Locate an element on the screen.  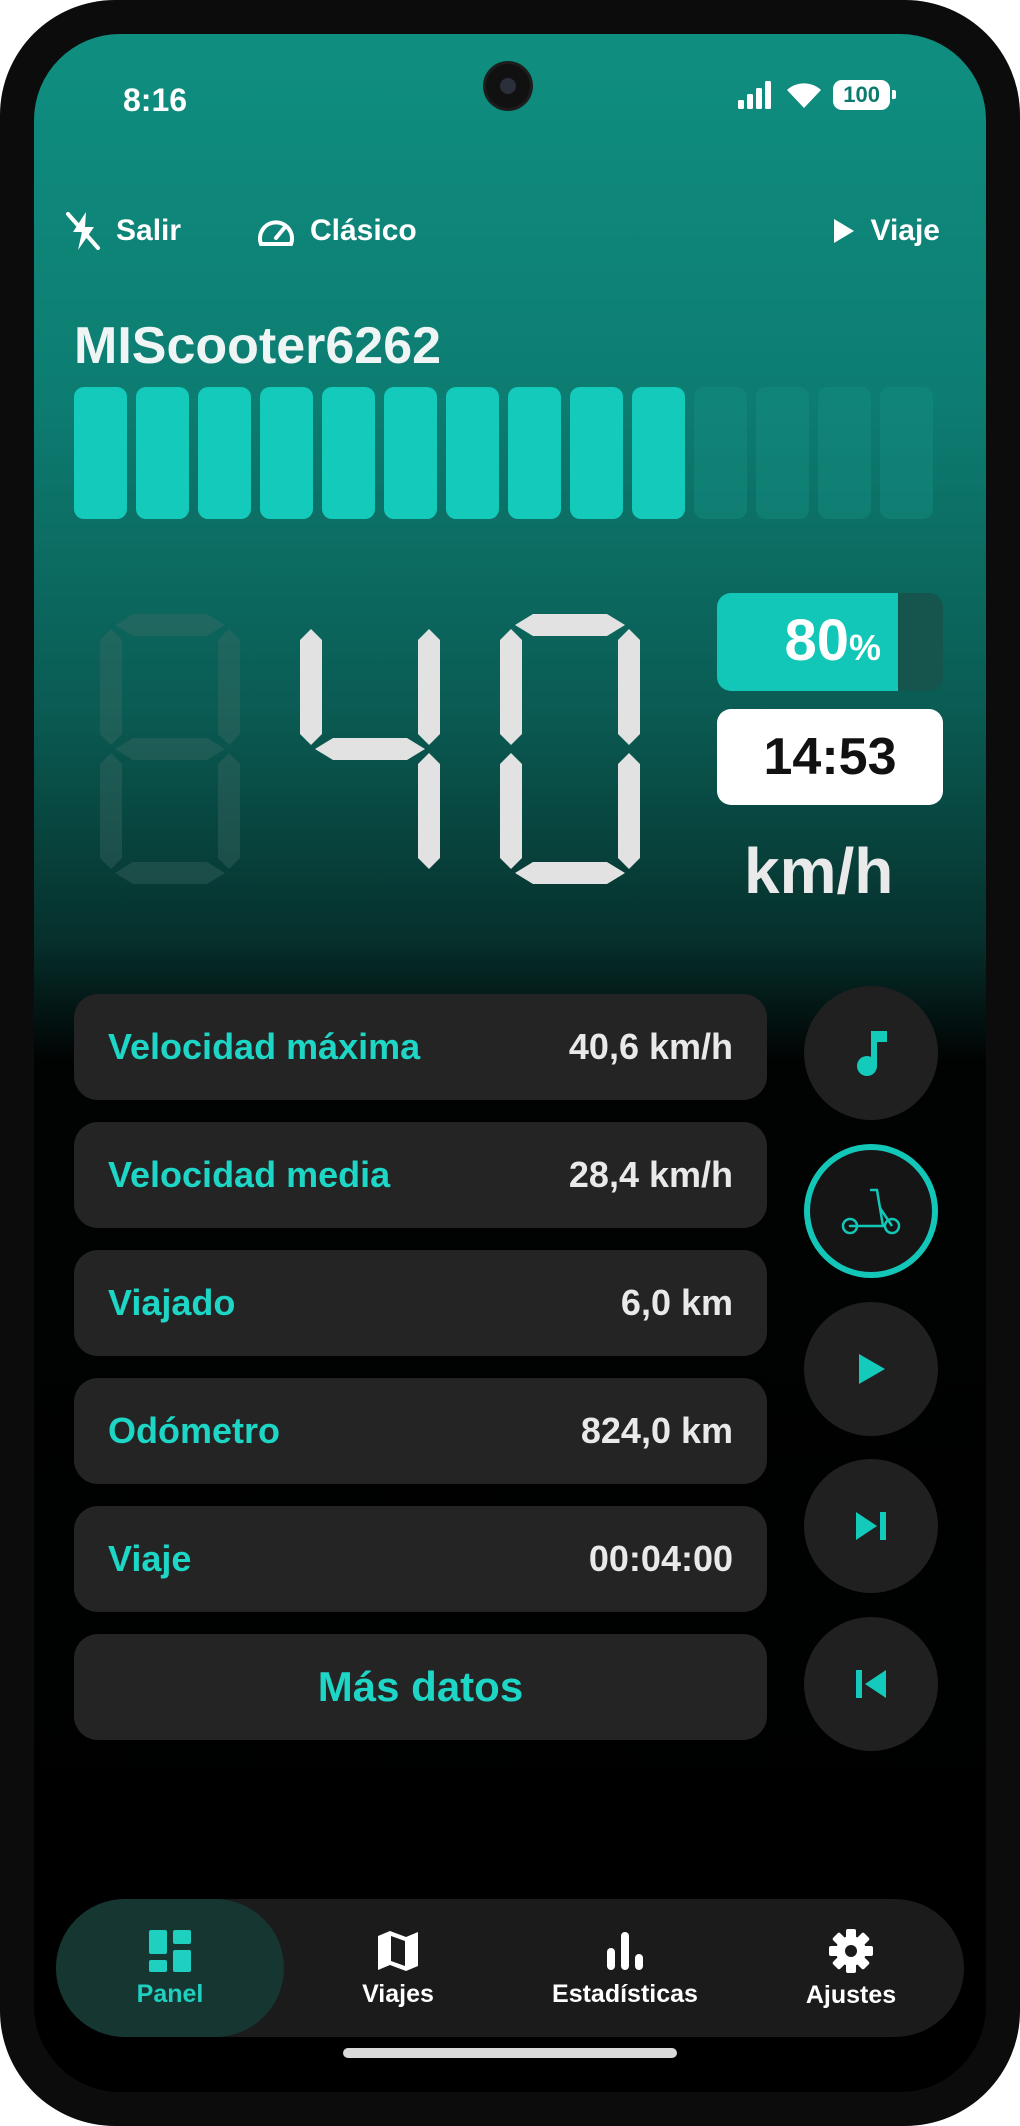
front-camera is located at coordinates (508, 86).